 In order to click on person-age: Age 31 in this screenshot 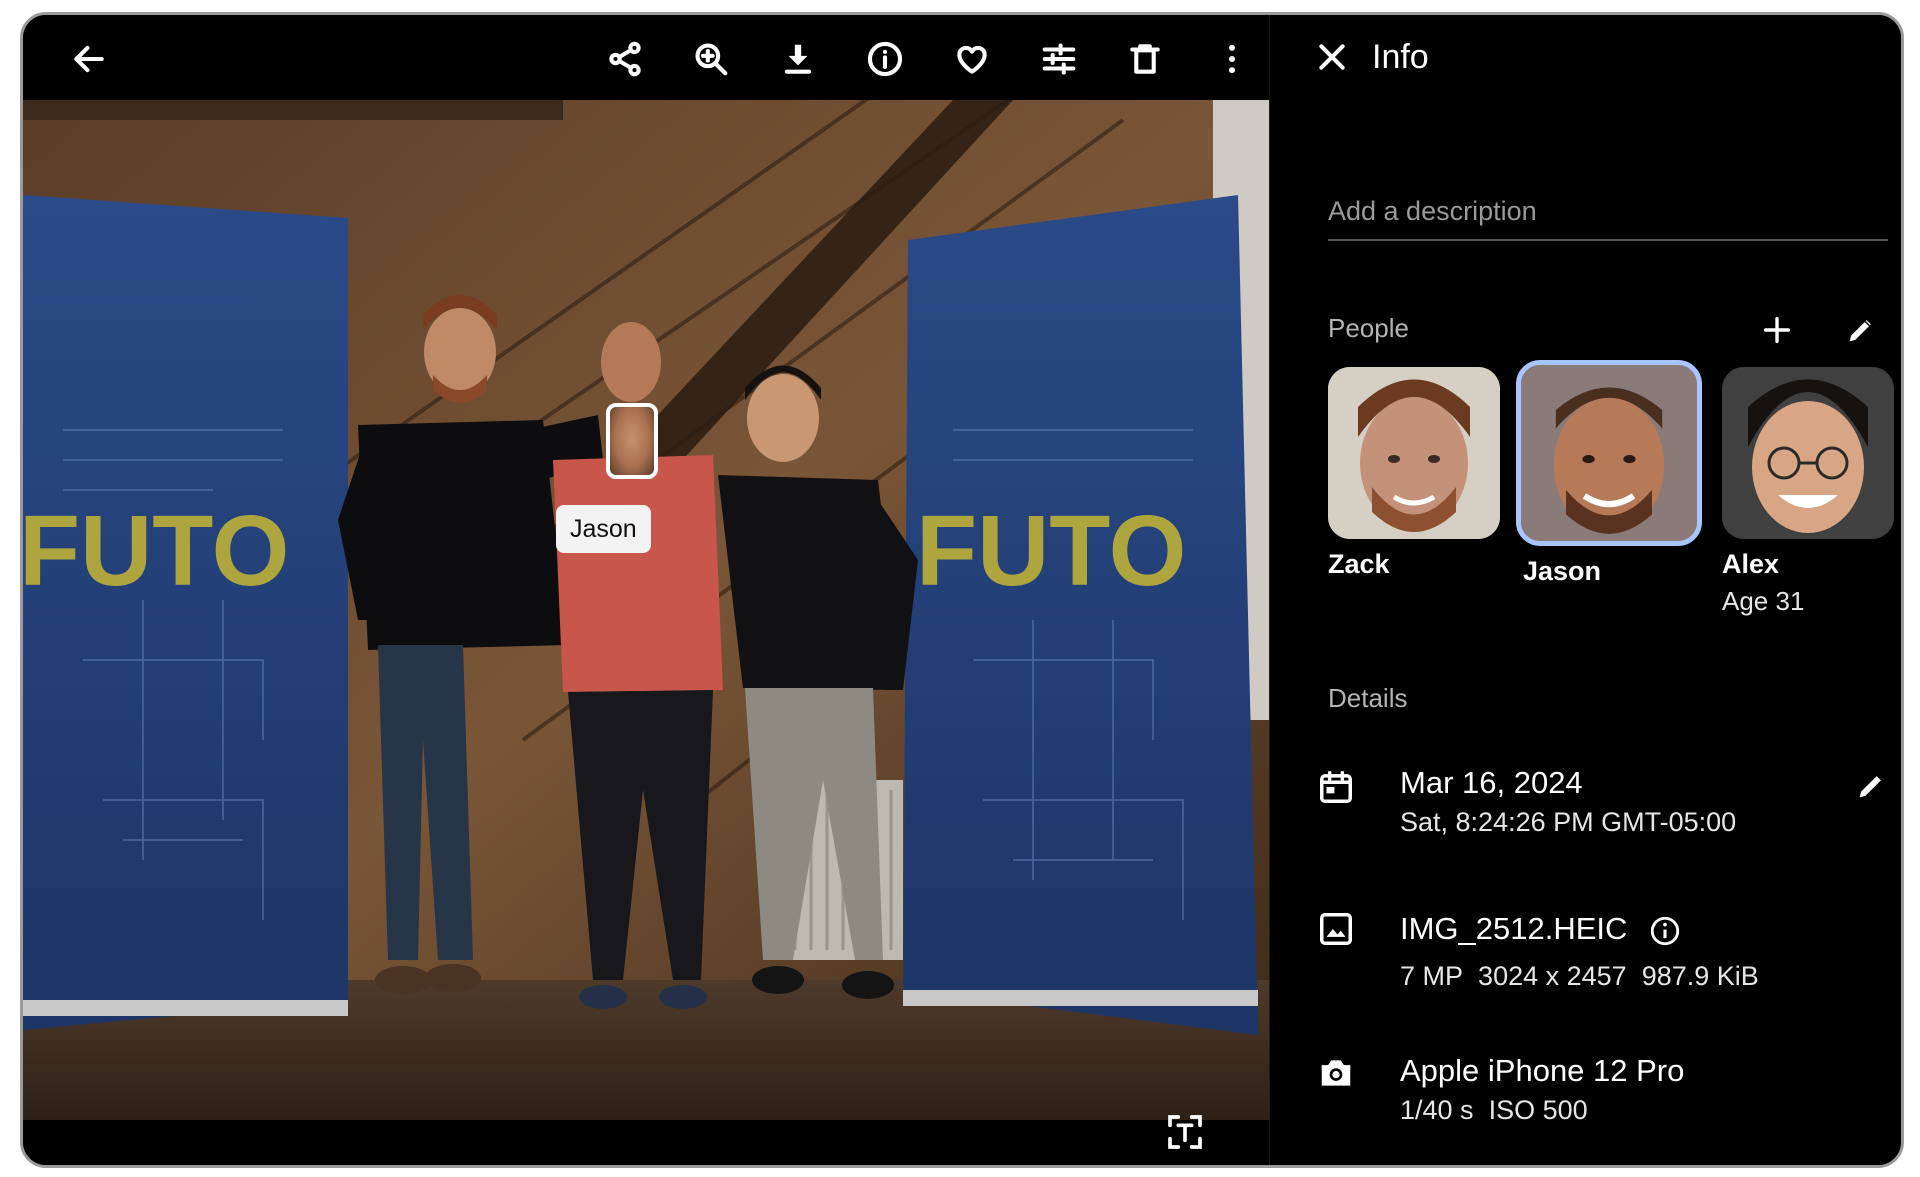, I will do `click(1763, 601)`.